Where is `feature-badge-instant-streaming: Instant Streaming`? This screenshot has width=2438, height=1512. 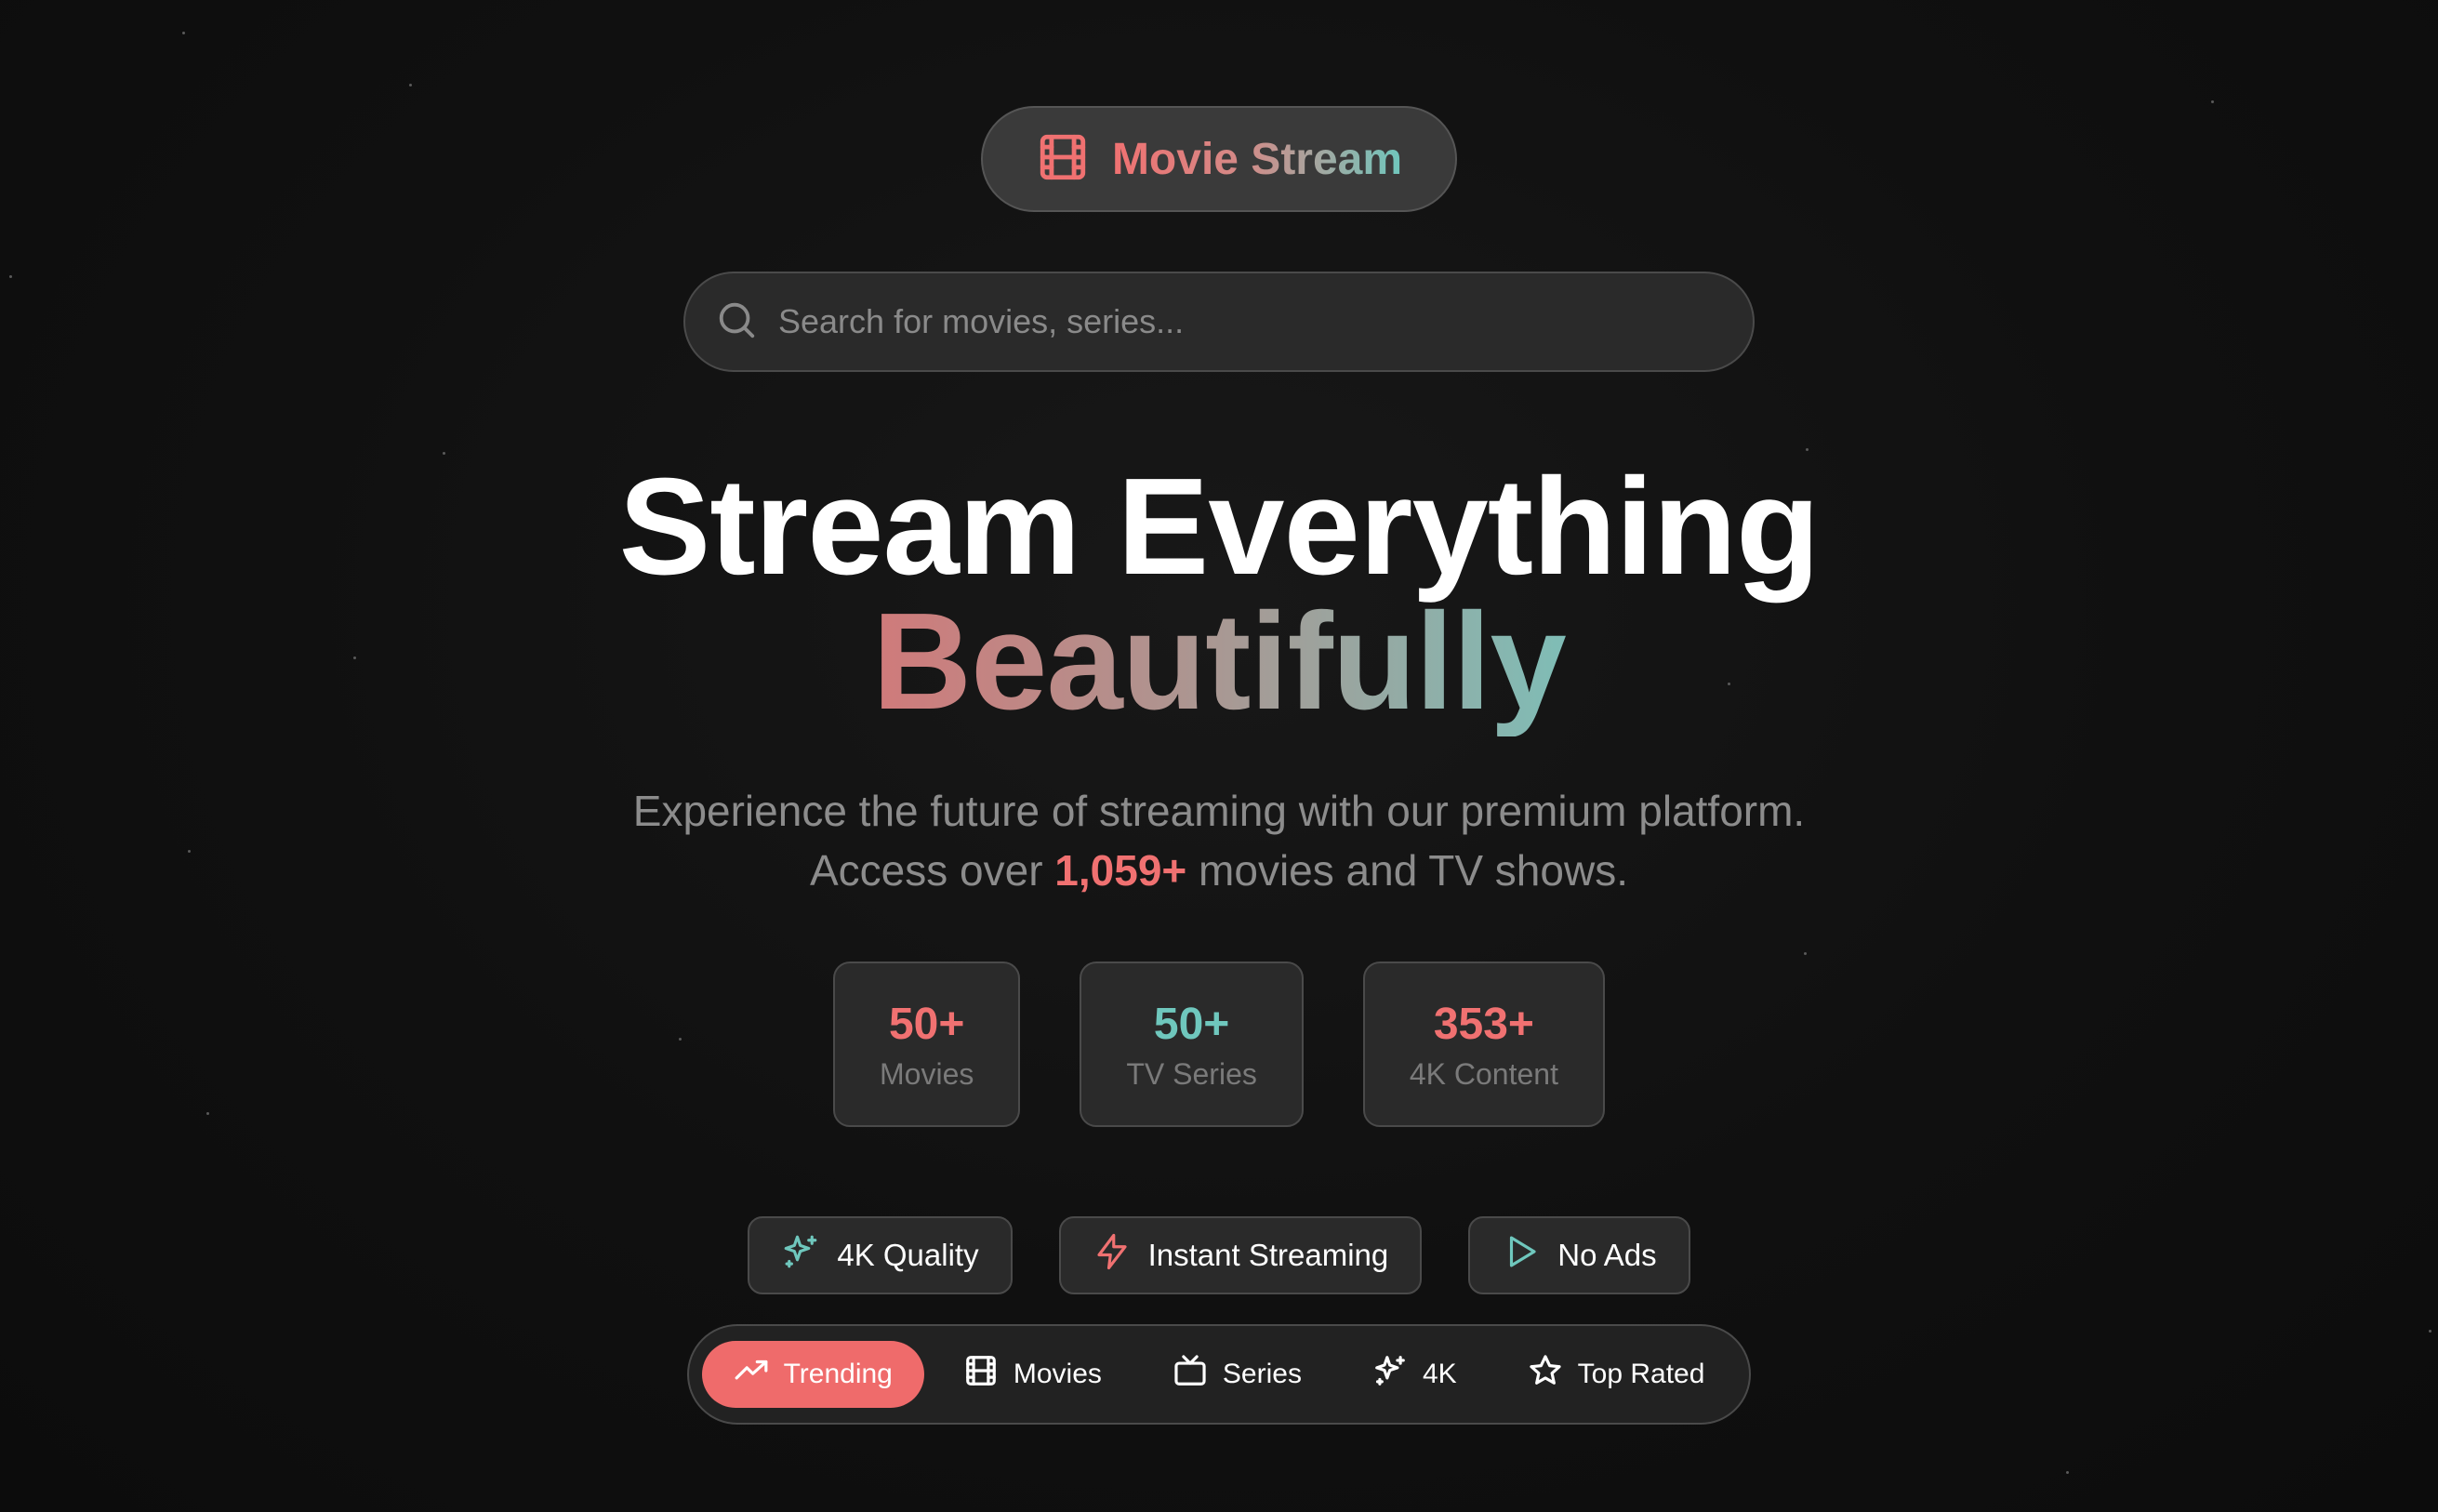 feature-badge-instant-streaming: Instant Streaming is located at coordinates (1240, 1255).